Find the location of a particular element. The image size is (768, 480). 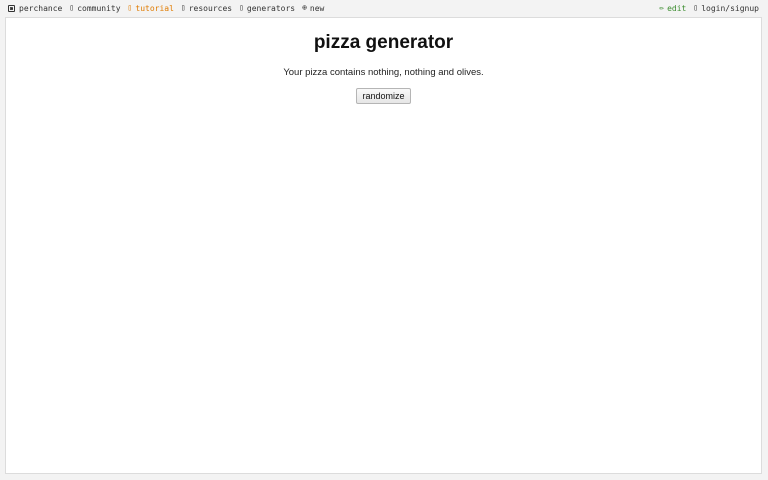

book-icon: ▯ is located at coordinates (130, 7).